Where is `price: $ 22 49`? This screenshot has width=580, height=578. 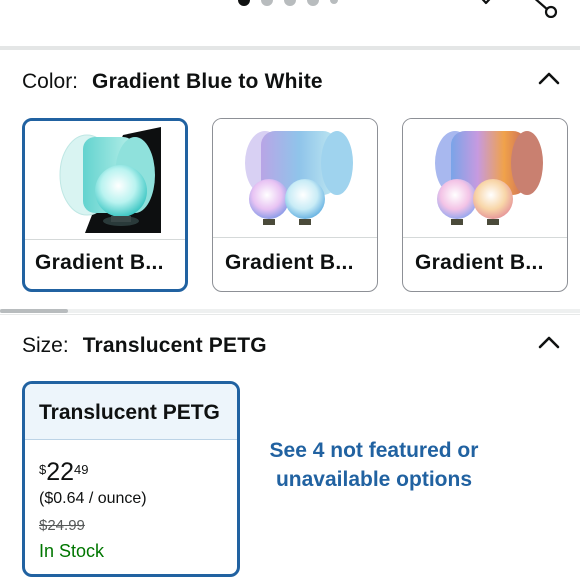 price: $ 22 49 is located at coordinates (64, 472).